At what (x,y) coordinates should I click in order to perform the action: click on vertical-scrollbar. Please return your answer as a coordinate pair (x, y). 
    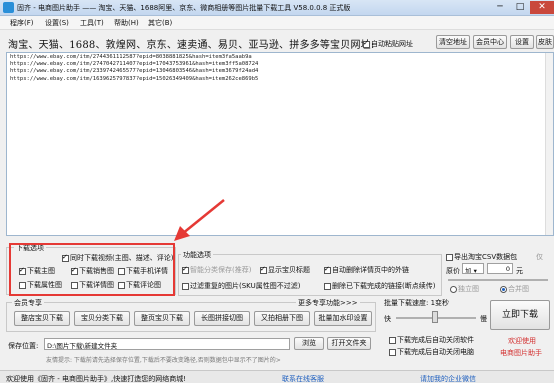
    Looking at the image, I should click on (549, 144).